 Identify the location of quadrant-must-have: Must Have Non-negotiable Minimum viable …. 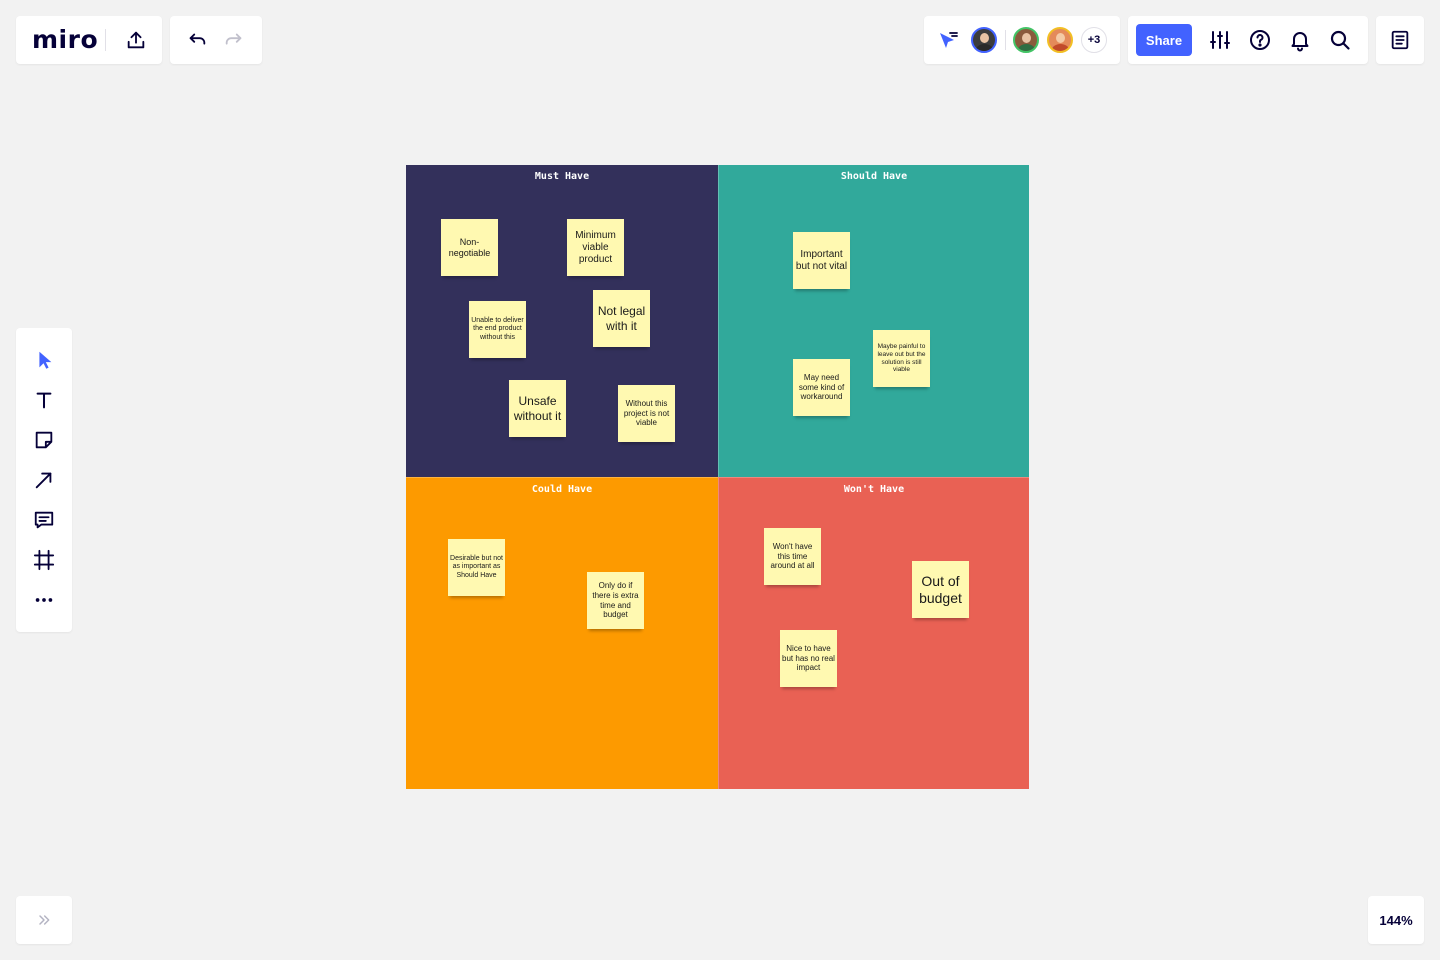
(562, 321).